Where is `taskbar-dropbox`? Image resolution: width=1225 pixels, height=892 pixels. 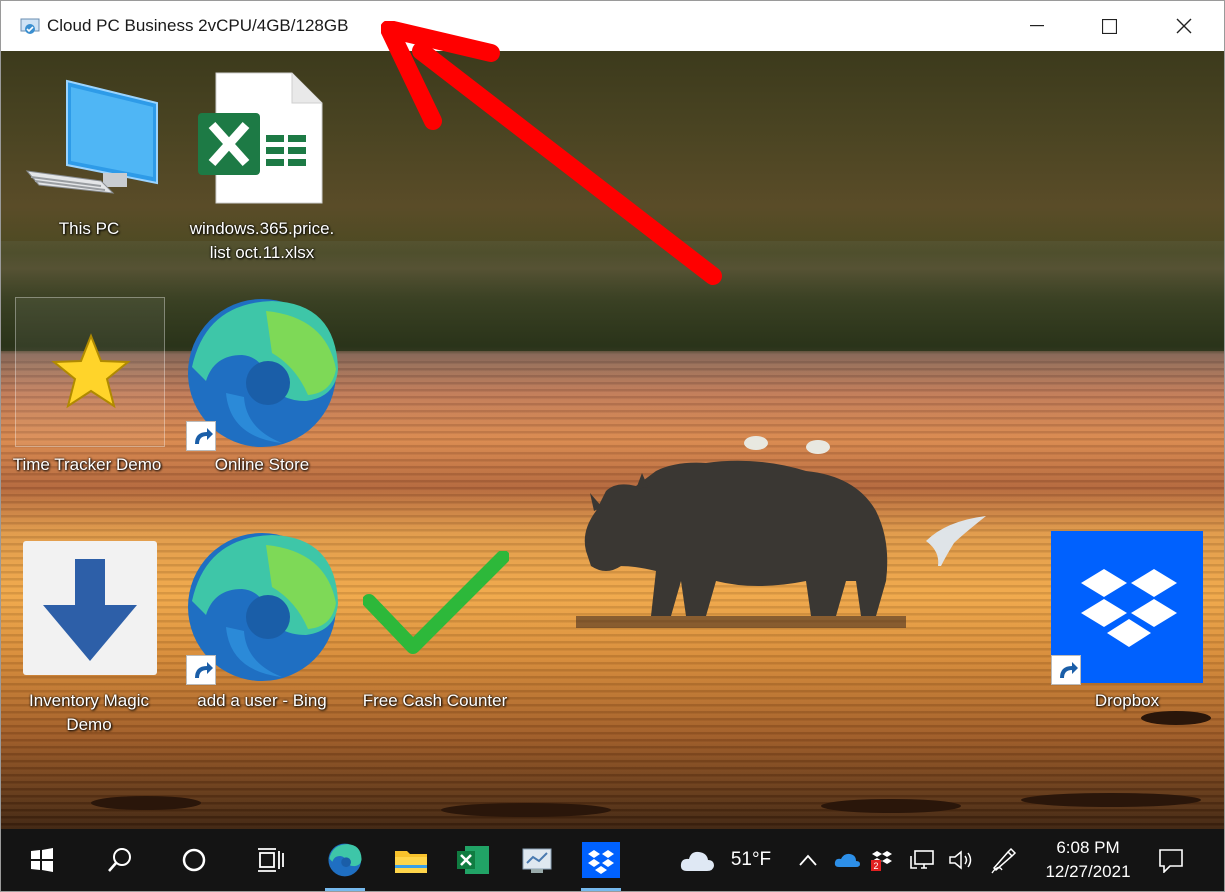 taskbar-dropbox is located at coordinates (601, 860).